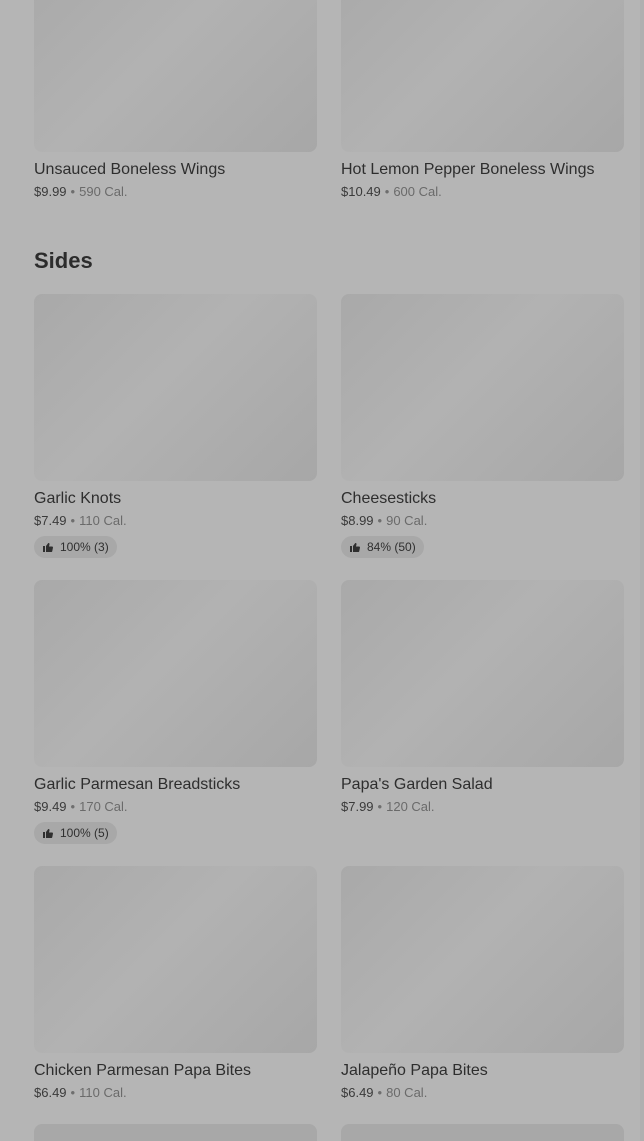  Describe the element at coordinates (417, 191) in the screenshot. I see `menu-item-calories: 600 Cal.` at that location.